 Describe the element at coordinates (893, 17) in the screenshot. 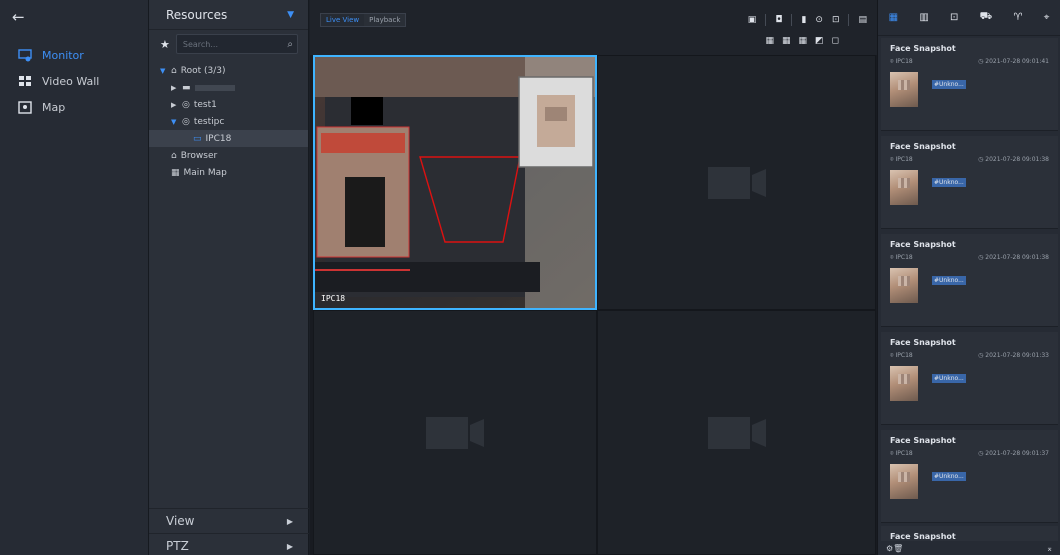

I see `all-events-icon: ▦` at that location.